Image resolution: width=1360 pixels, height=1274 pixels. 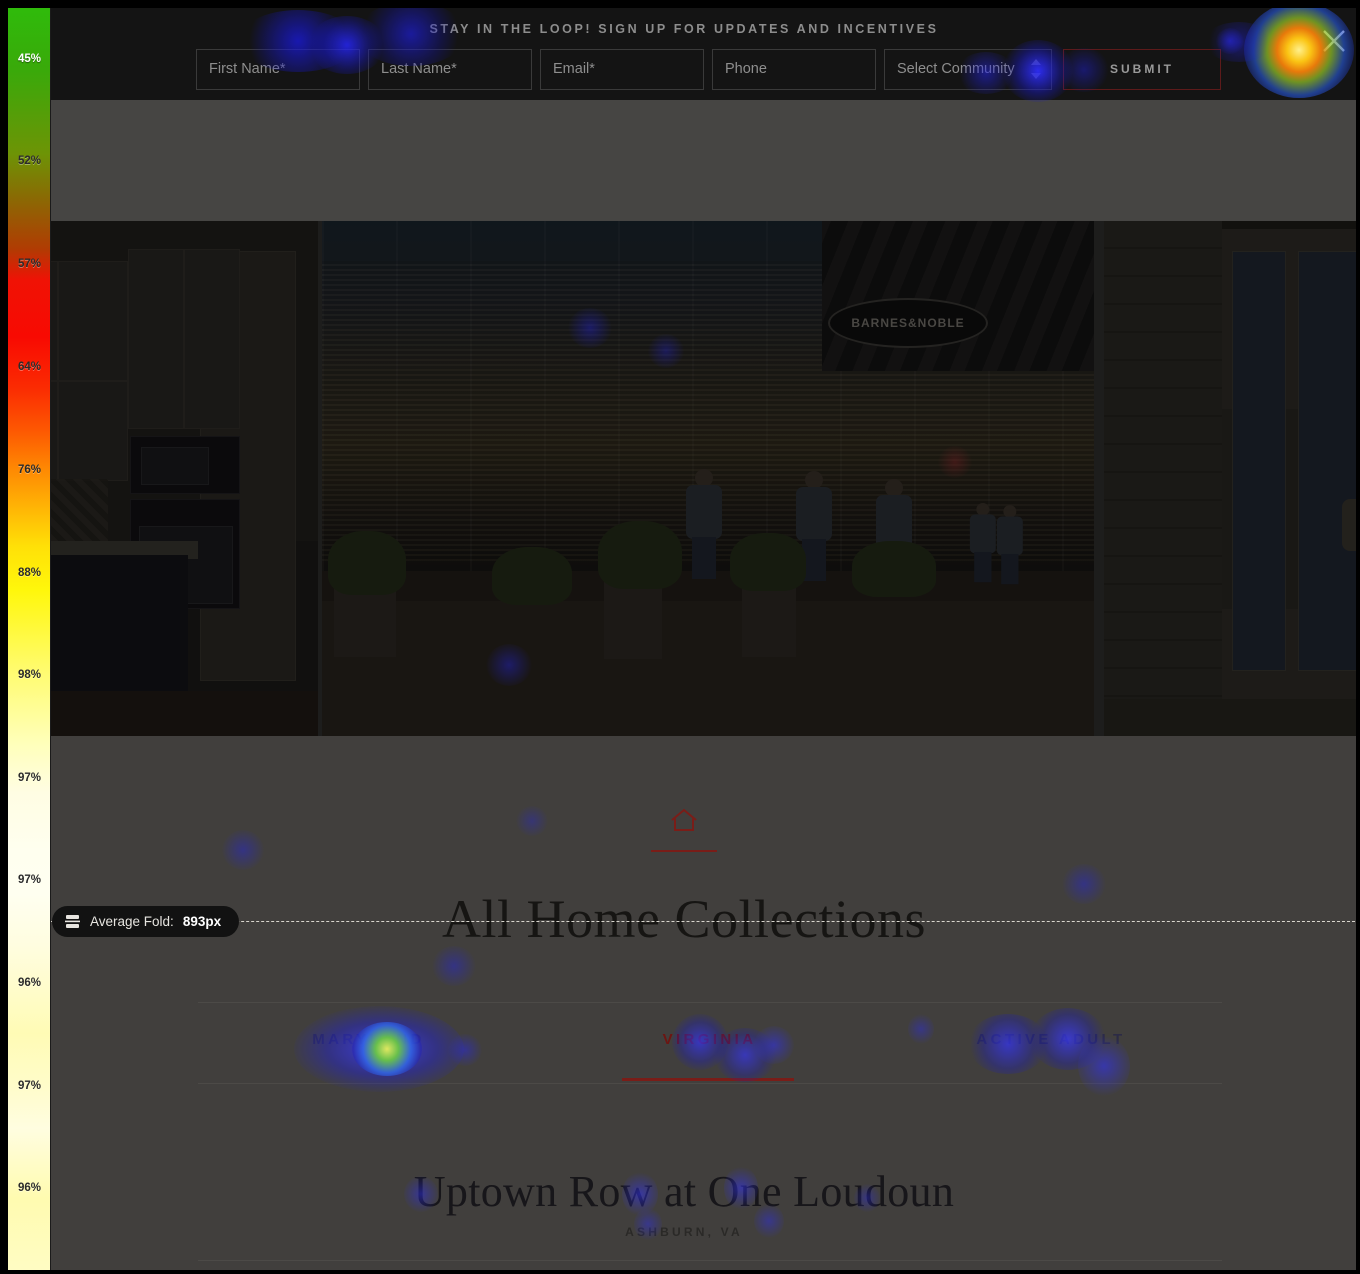 What do you see at coordinates (682, 160) in the screenshot?
I see `site-header-strip` at bounding box center [682, 160].